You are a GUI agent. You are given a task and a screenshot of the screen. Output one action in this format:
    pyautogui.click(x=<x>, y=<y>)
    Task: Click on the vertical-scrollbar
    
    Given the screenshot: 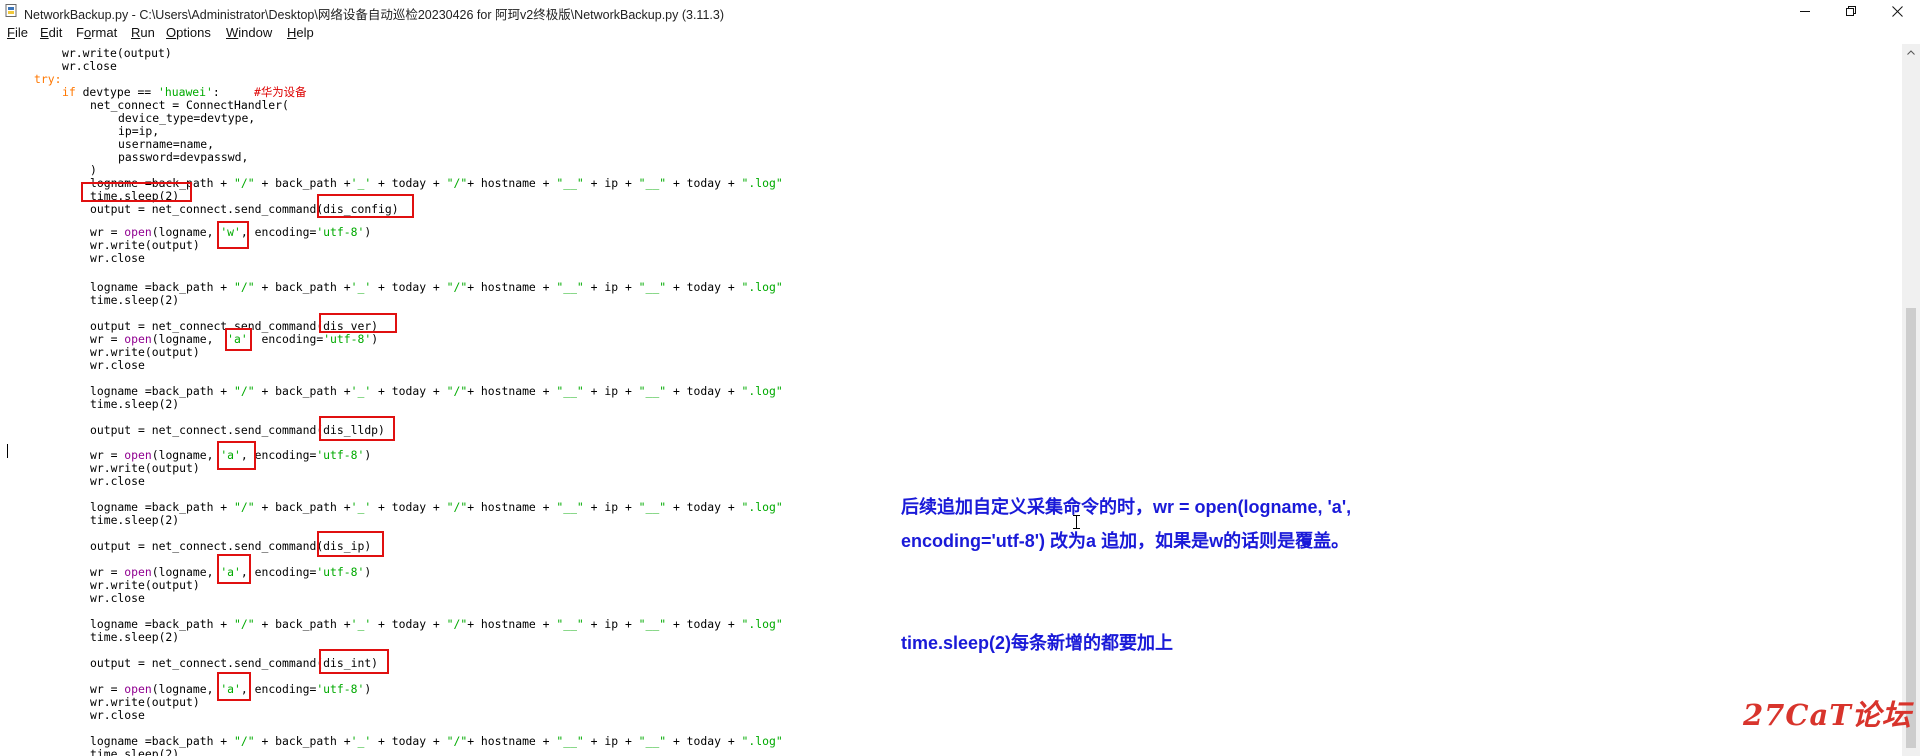 What is the action you would take?
    pyautogui.click(x=1911, y=400)
    